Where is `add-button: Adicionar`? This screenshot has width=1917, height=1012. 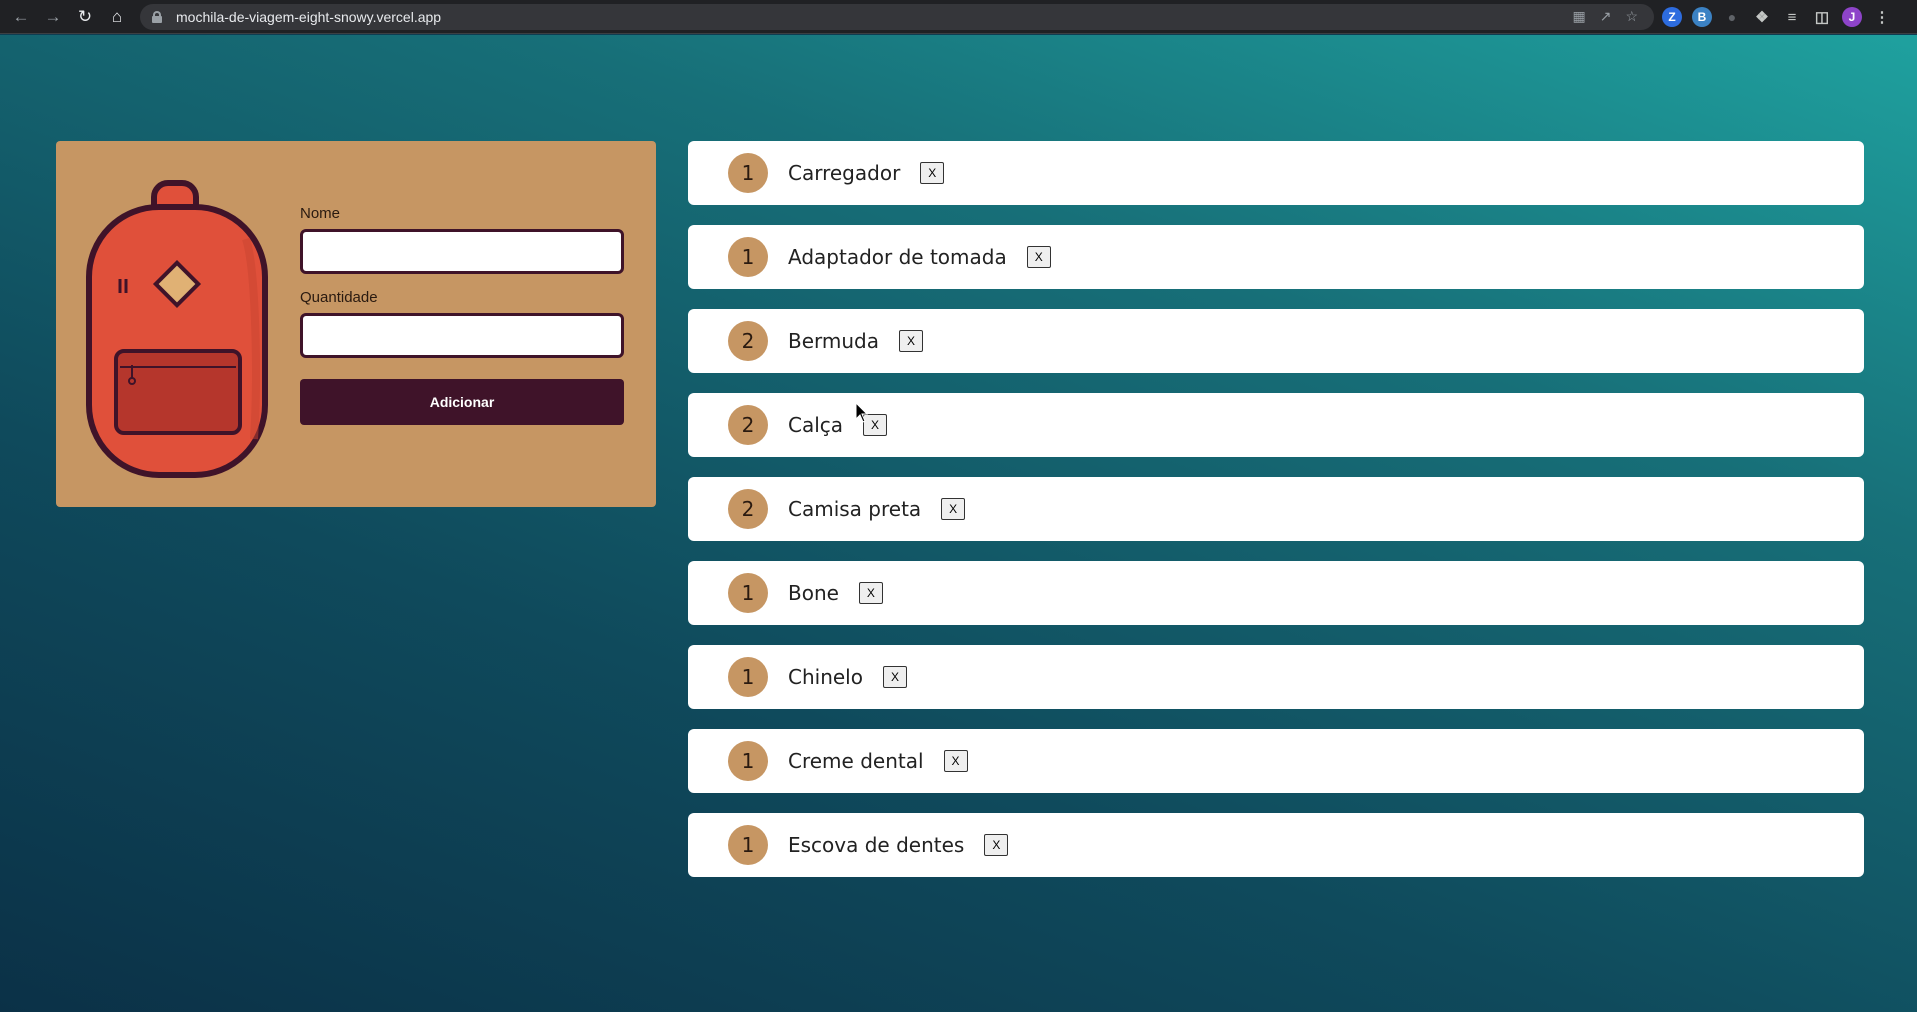 add-button: Adicionar is located at coordinates (462, 402).